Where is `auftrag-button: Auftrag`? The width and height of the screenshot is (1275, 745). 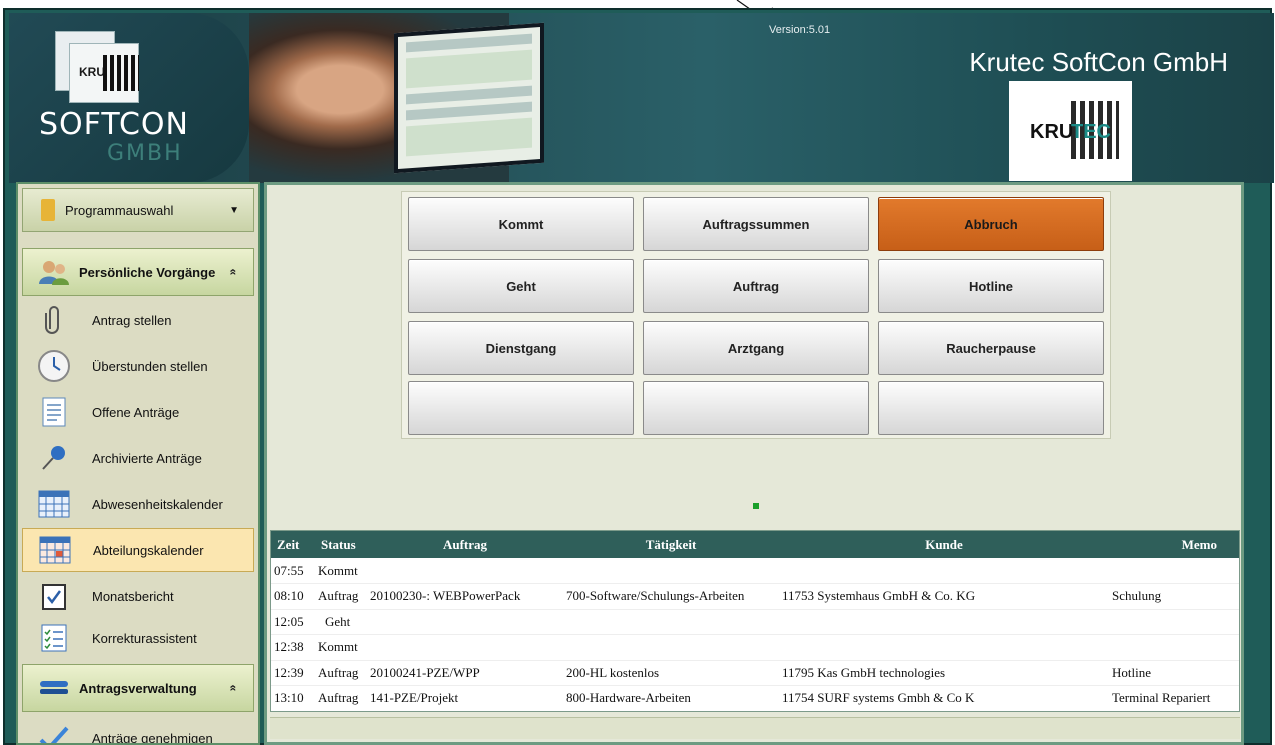
auftrag-button: Auftrag is located at coordinates (756, 286).